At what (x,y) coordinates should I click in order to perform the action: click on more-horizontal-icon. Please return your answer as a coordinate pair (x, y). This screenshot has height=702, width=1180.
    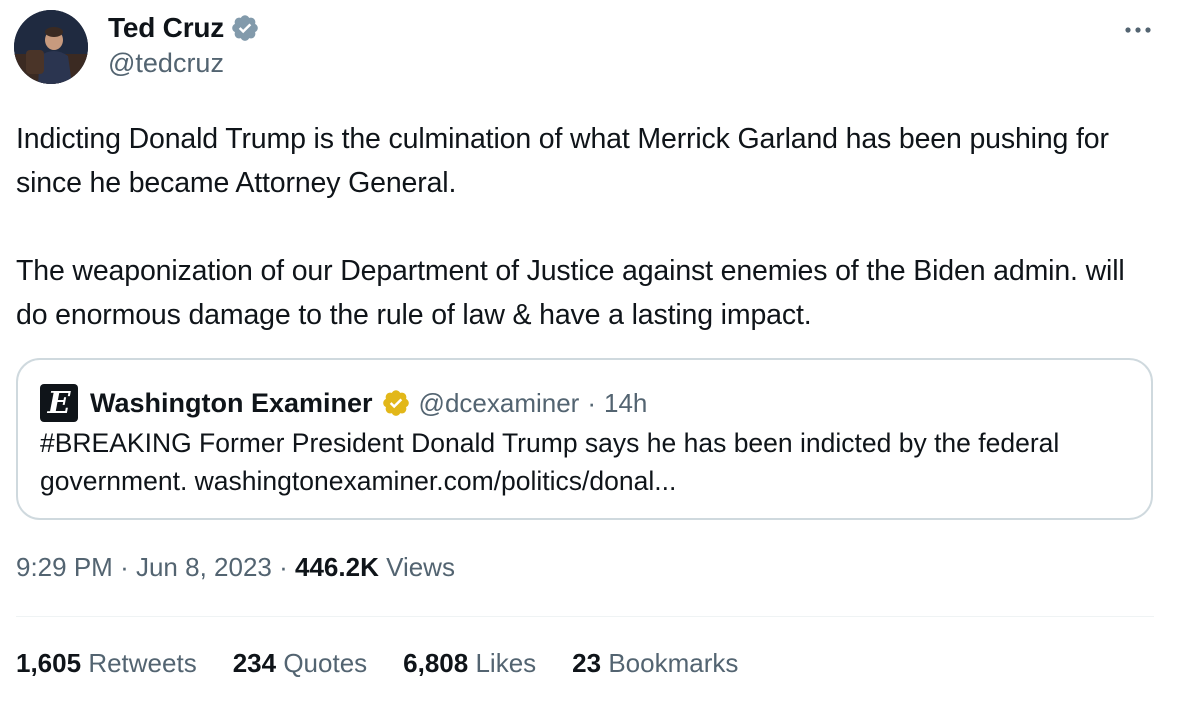
    Looking at the image, I should click on (1138, 30).